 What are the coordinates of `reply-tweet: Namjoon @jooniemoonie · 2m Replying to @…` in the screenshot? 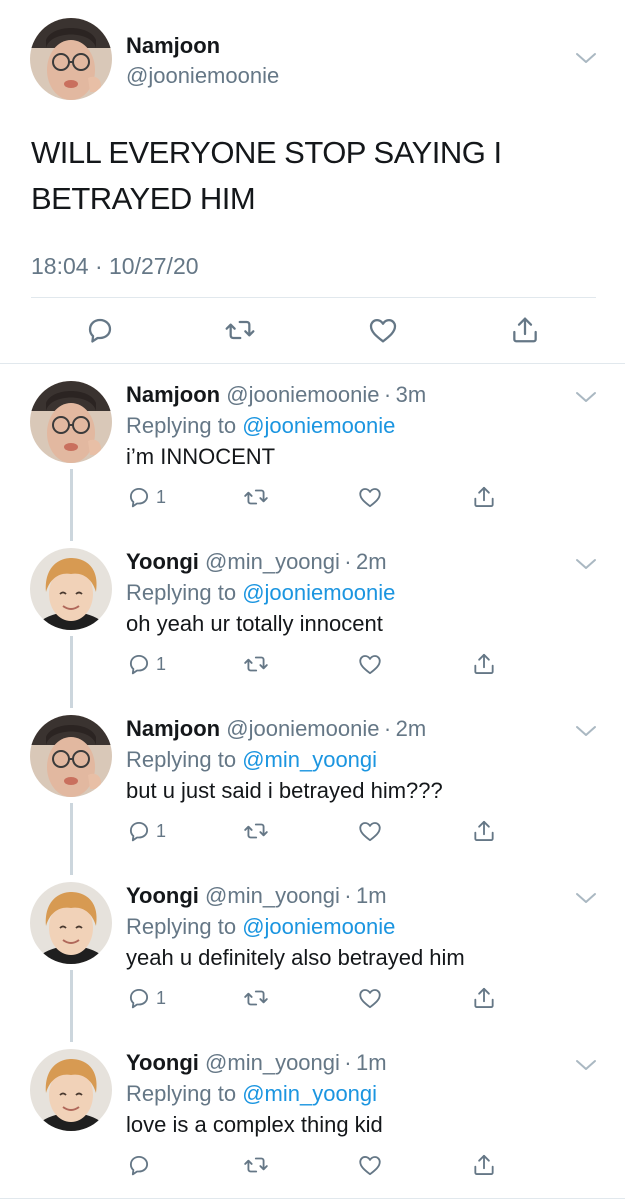 It's located at (312, 789).